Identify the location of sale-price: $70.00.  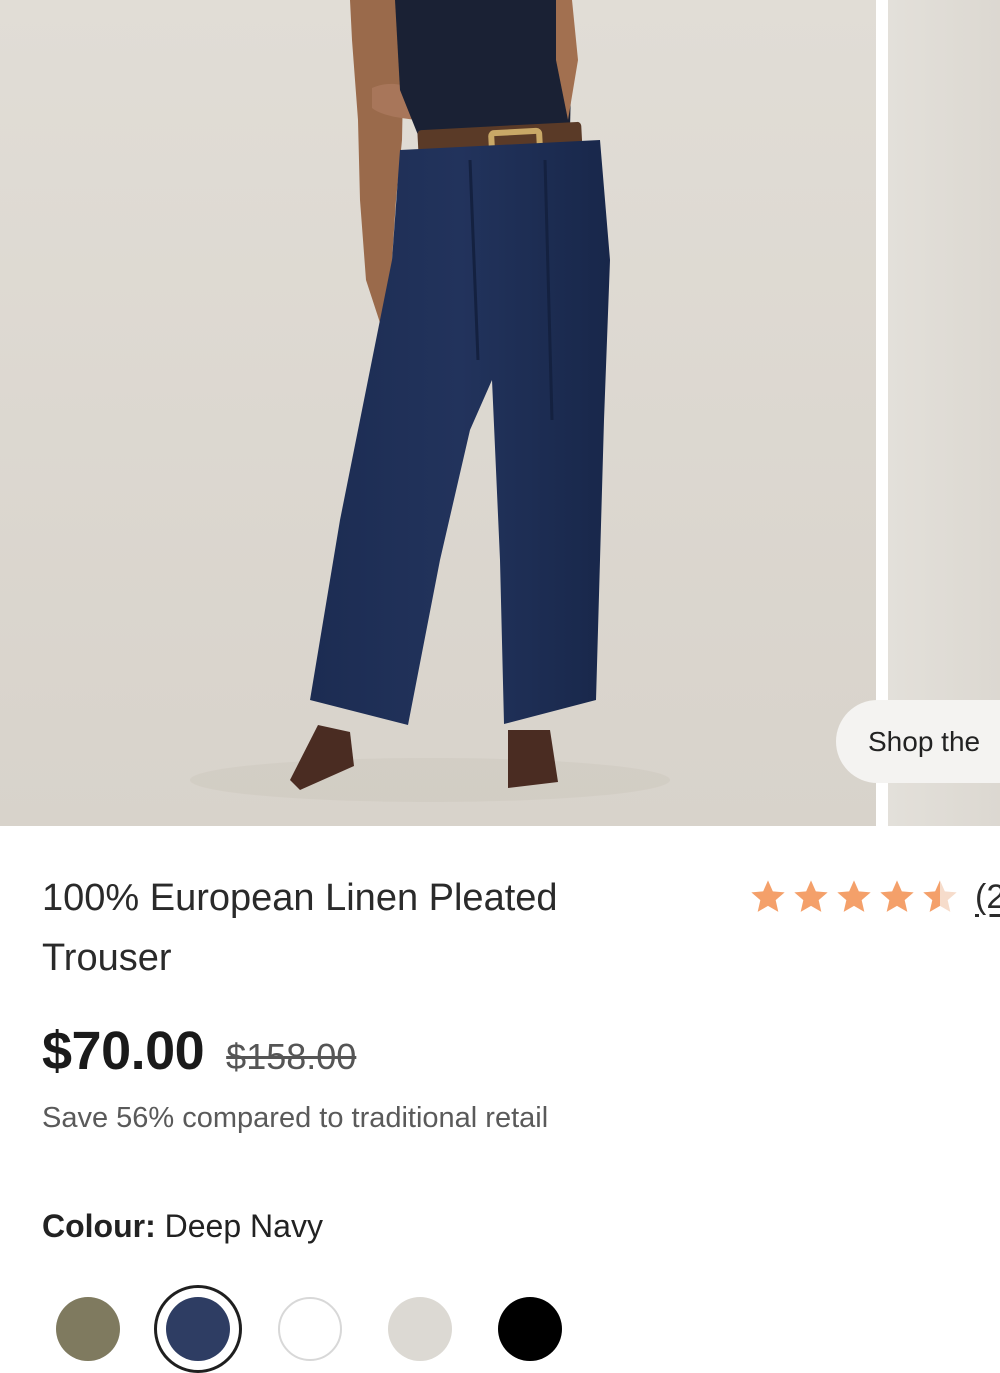
(123, 1051).